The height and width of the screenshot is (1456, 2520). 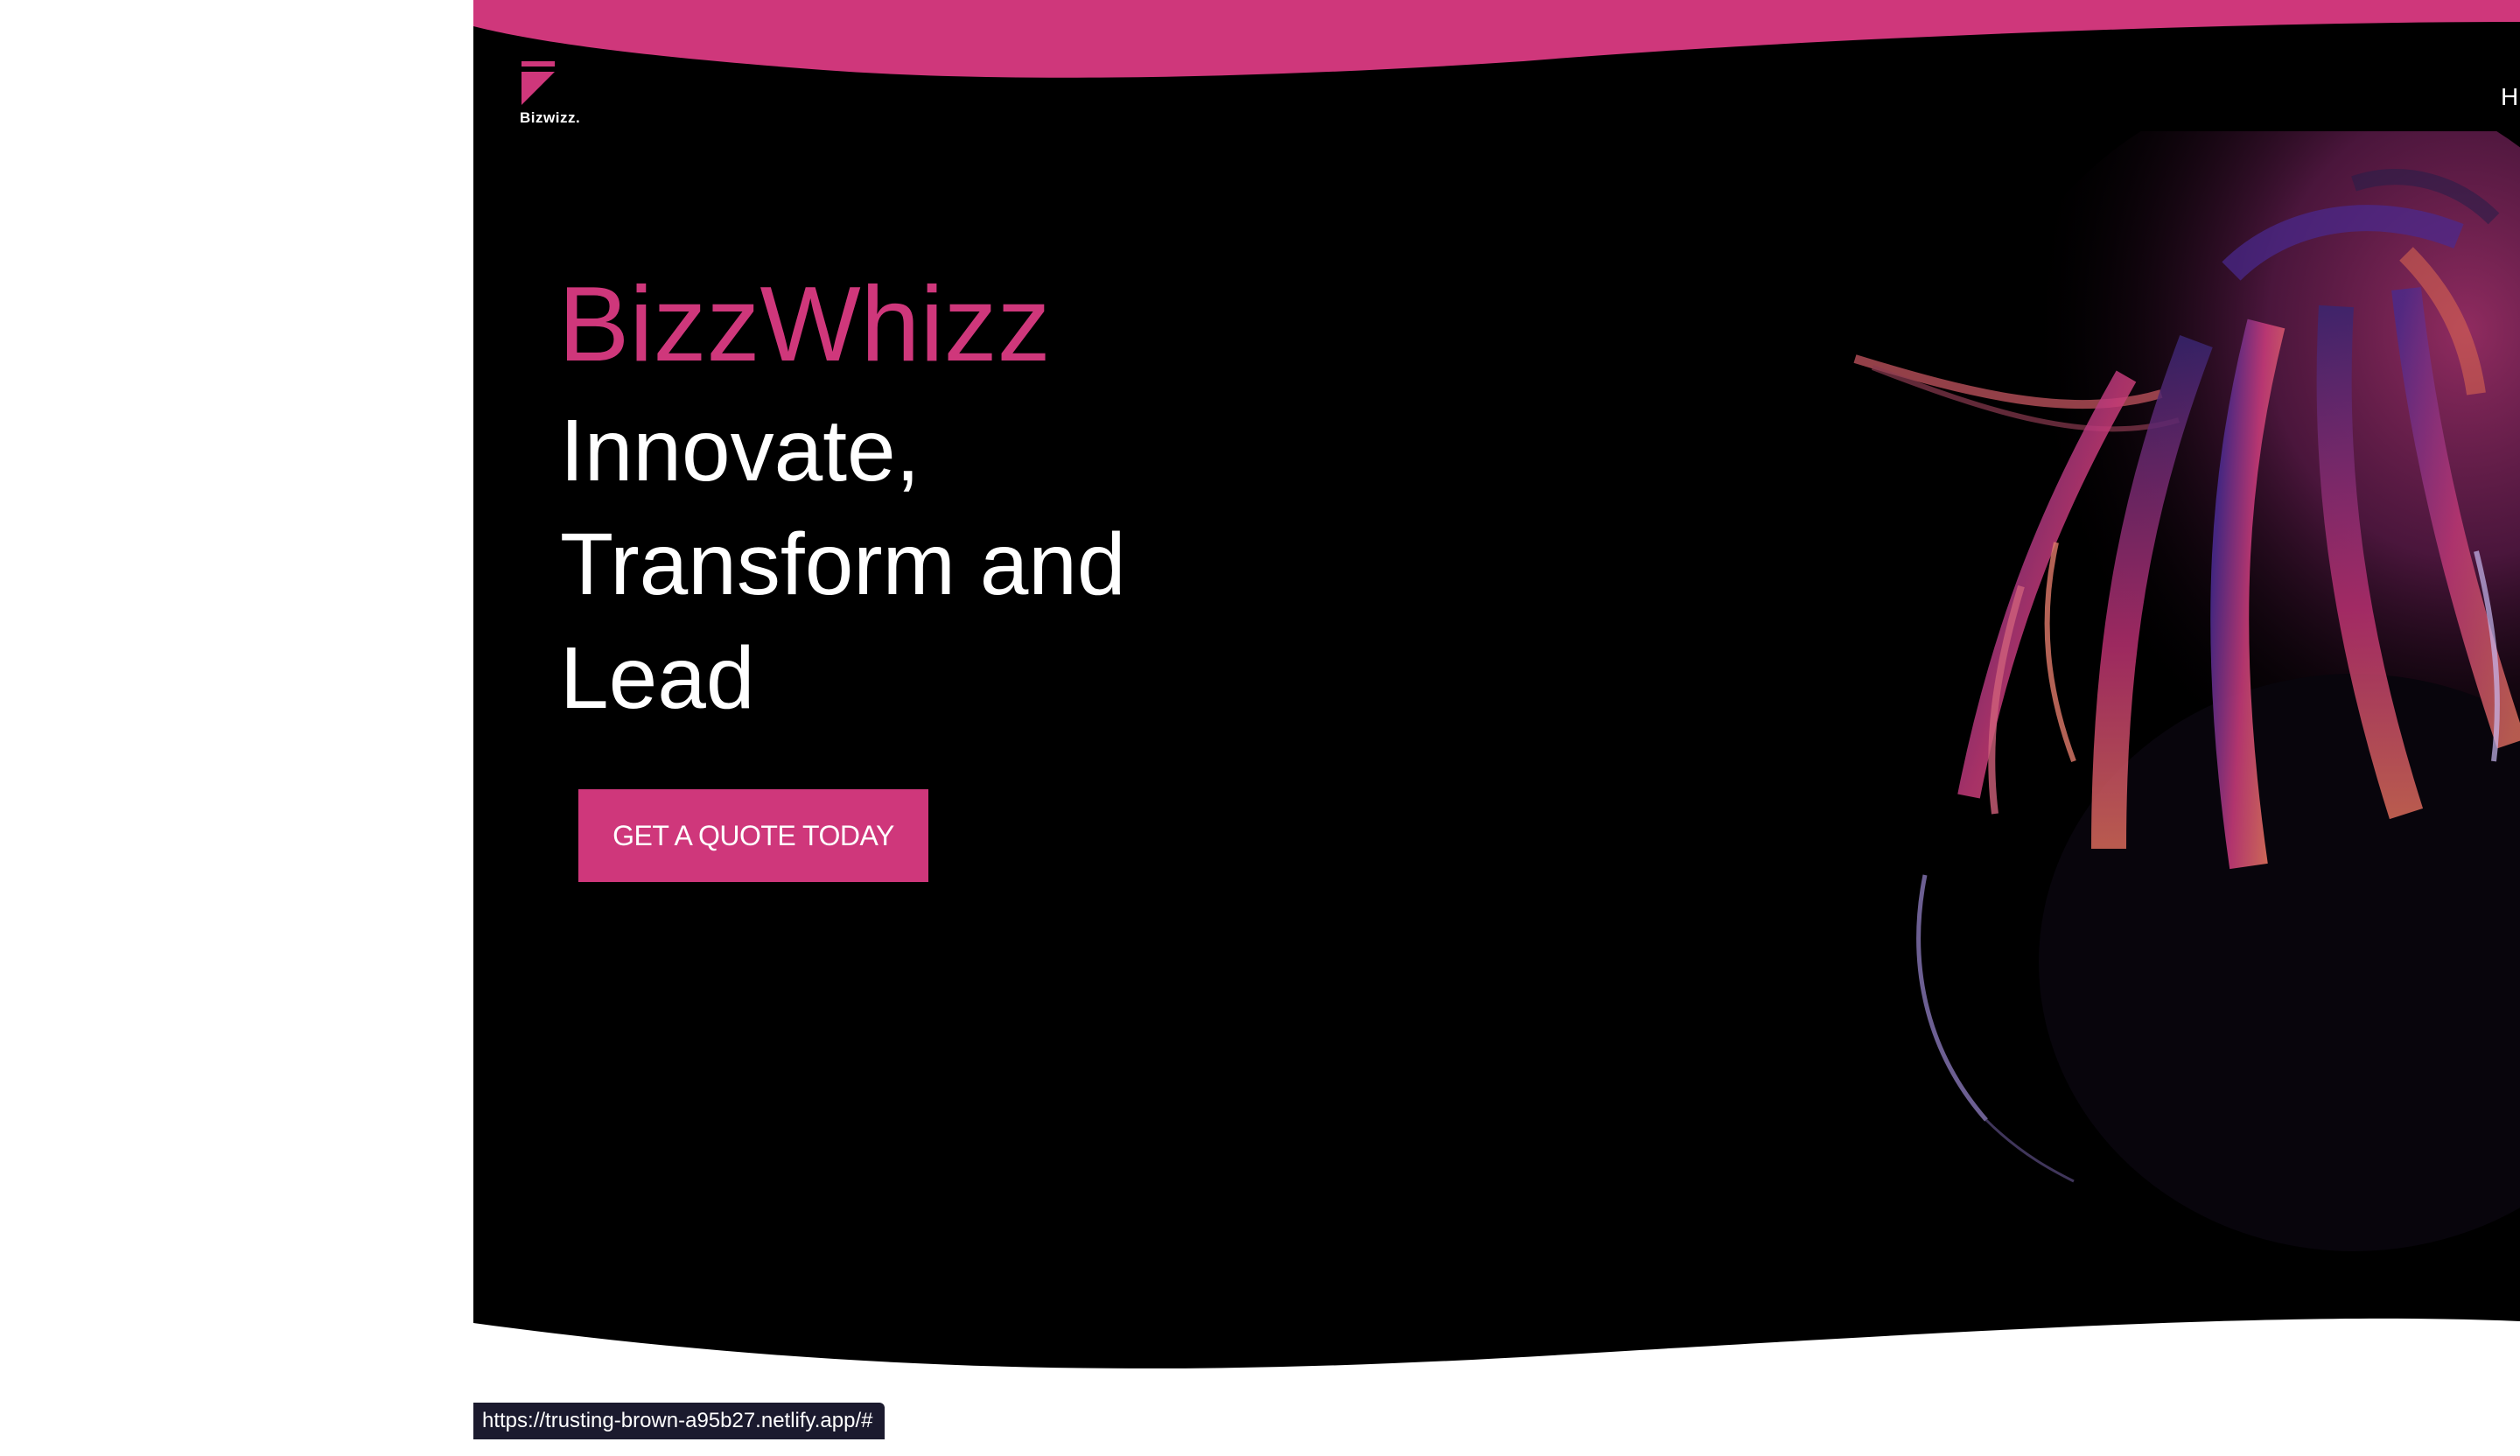 I want to click on logo: Bizwizz., so click(x=568, y=96).